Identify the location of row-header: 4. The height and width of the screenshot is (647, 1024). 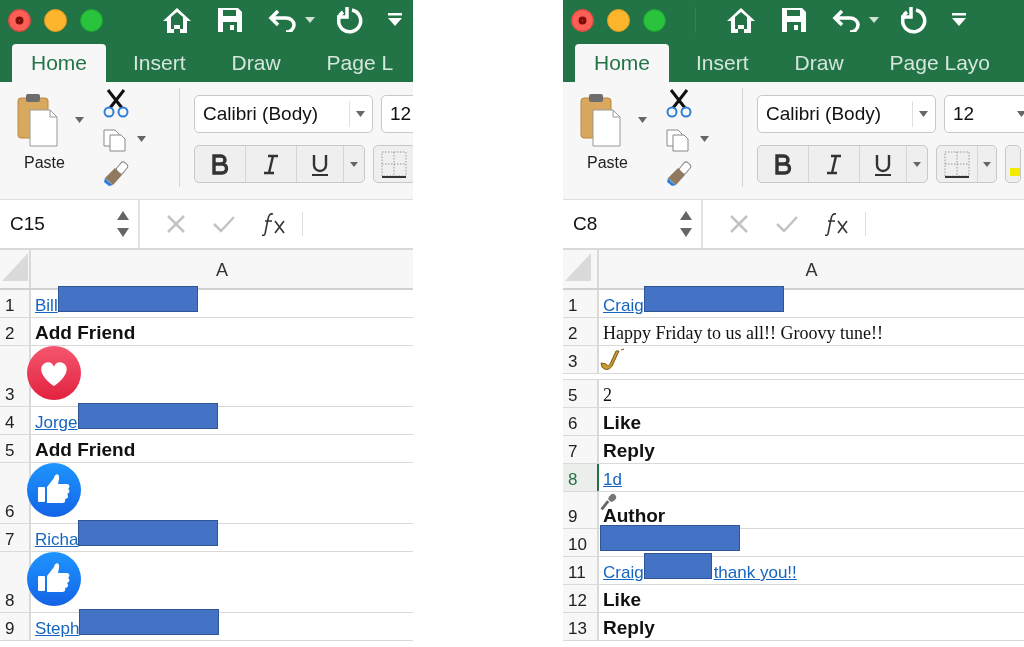
(15, 420).